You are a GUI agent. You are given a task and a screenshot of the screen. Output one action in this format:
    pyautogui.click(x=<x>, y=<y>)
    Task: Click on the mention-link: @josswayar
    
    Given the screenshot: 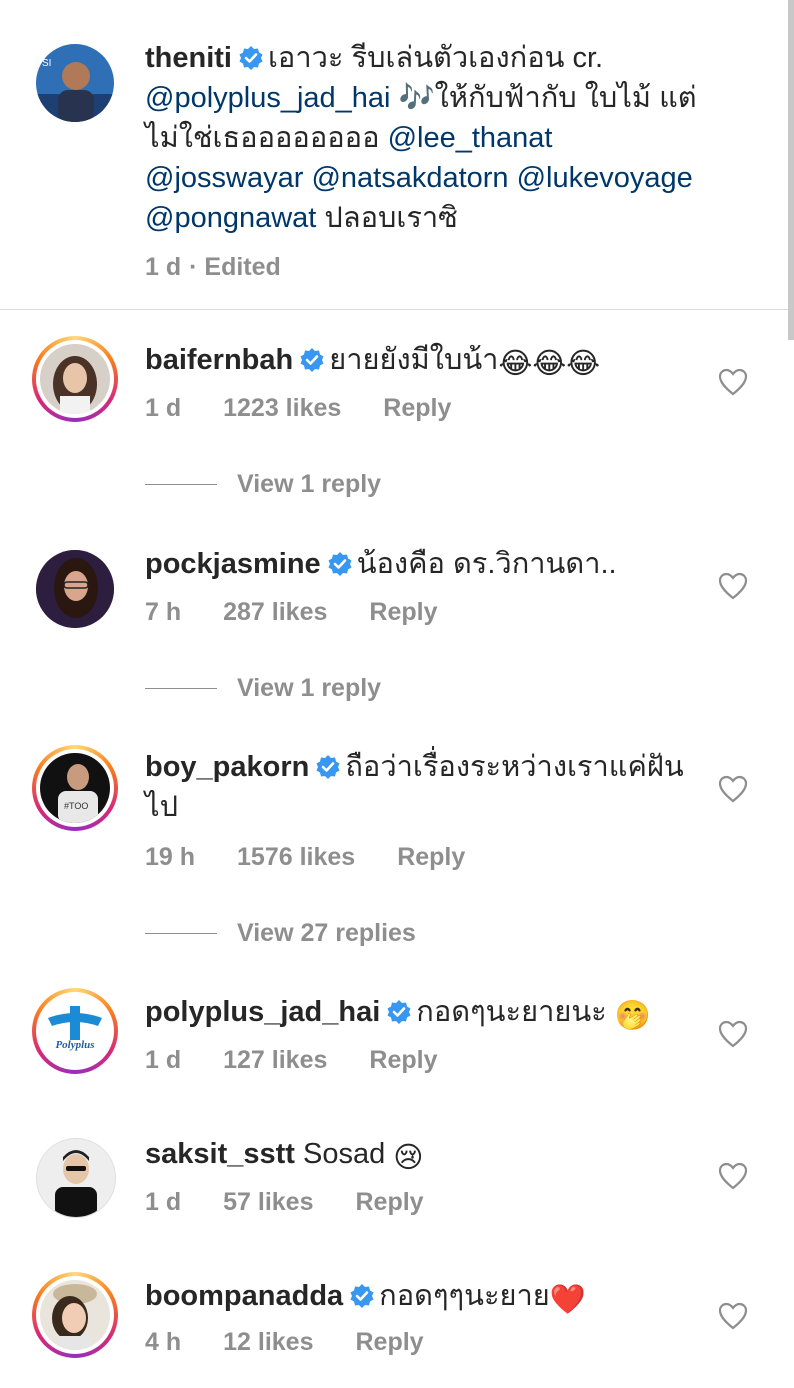 What is the action you would take?
    pyautogui.click(x=224, y=178)
    